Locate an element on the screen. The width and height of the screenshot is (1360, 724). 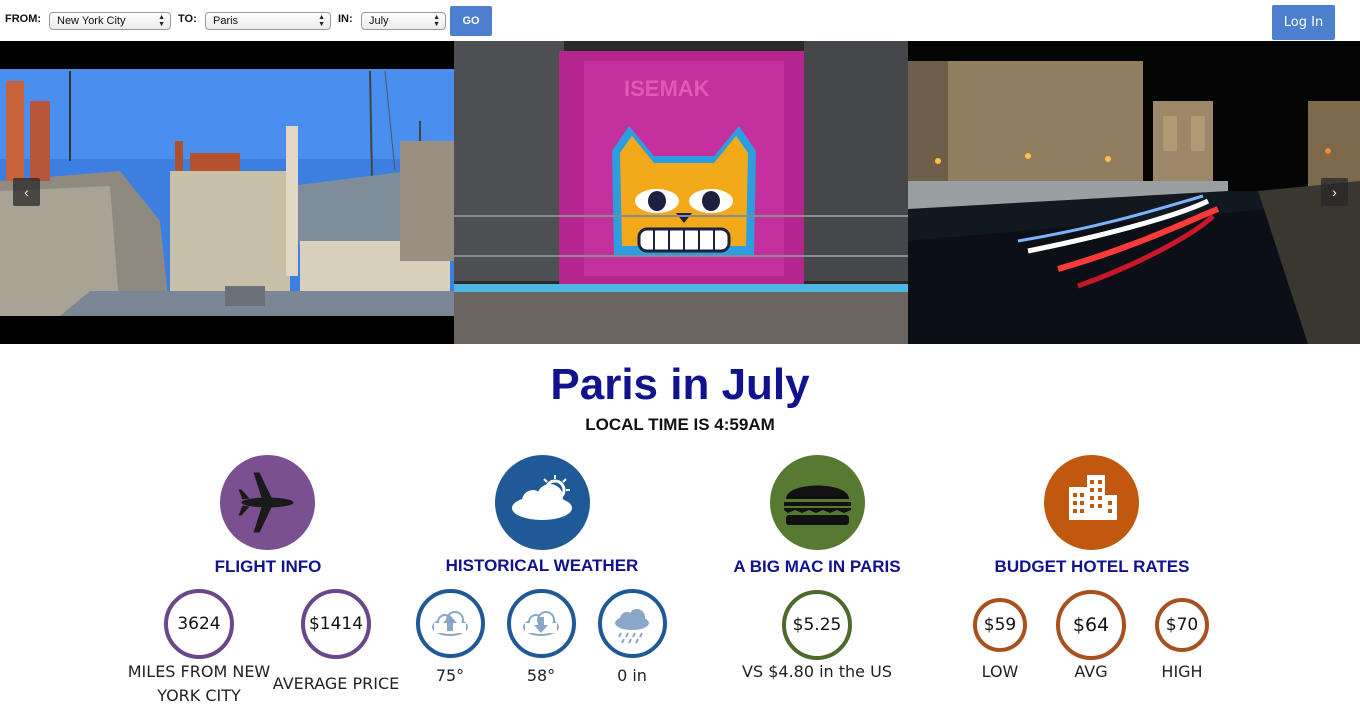
price-value: $1414 is located at coordinates (336, 624).